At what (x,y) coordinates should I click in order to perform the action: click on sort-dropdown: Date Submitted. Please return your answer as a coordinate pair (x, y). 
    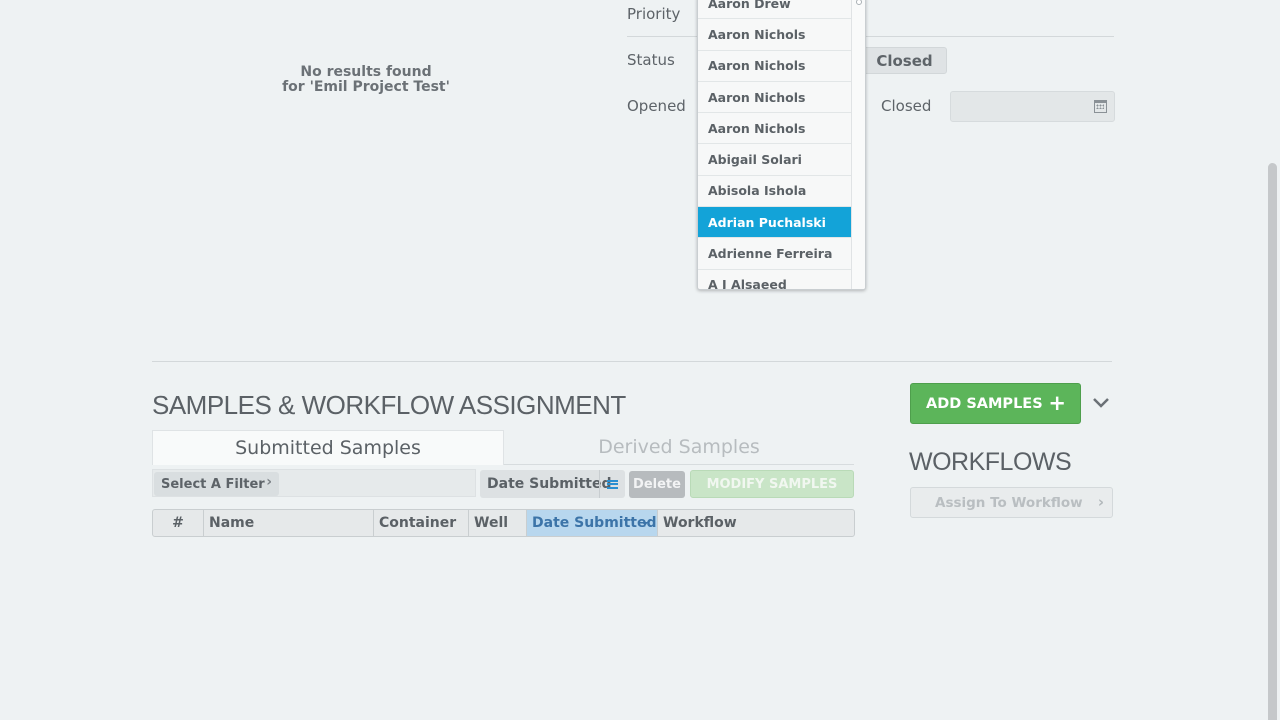
    Looking at the image, I should click on (552, 484).